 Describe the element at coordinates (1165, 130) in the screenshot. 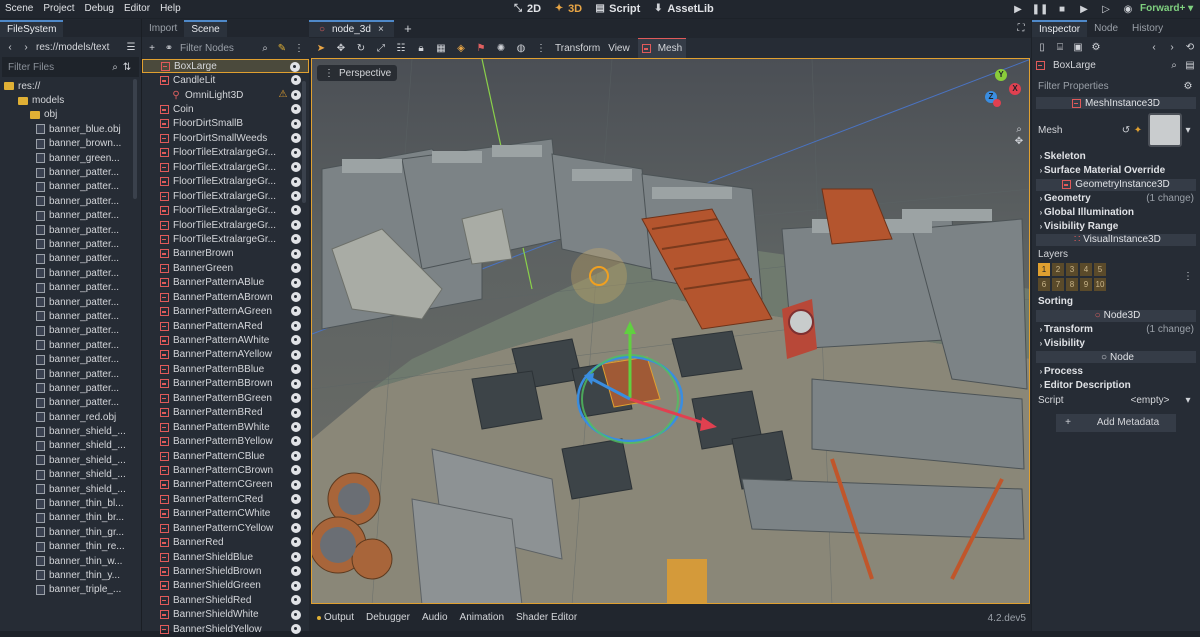

I see `mesh-preview` at that location.